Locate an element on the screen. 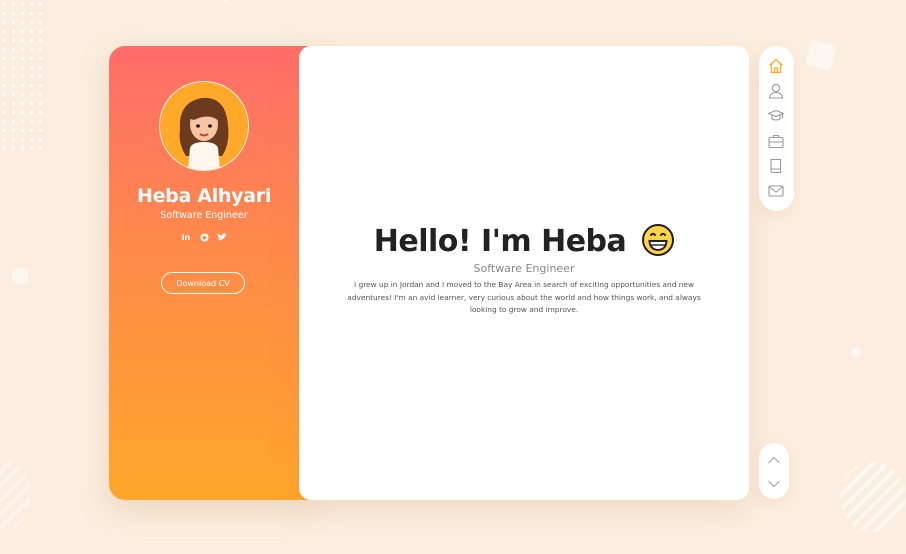 This screenshot has width=906, height=554. social-links: in is located at coordinates (204, 237).